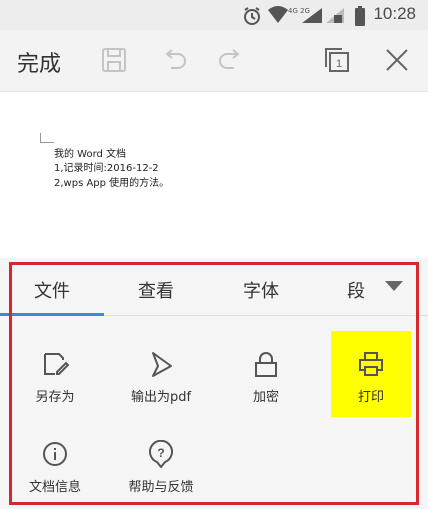  I want to click on print-label: 打印, so click(370, 397).